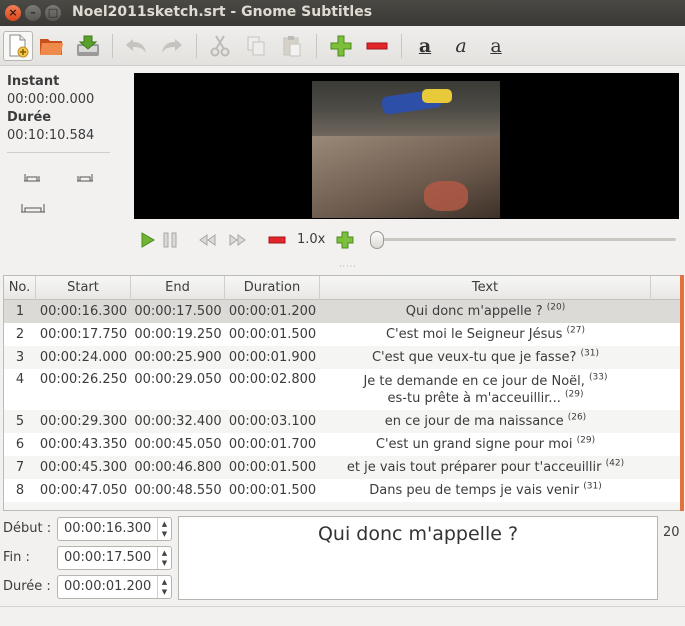 This screenshot has width=685, height=626. I want to click on seek-slider-knob, so click(377, 240).